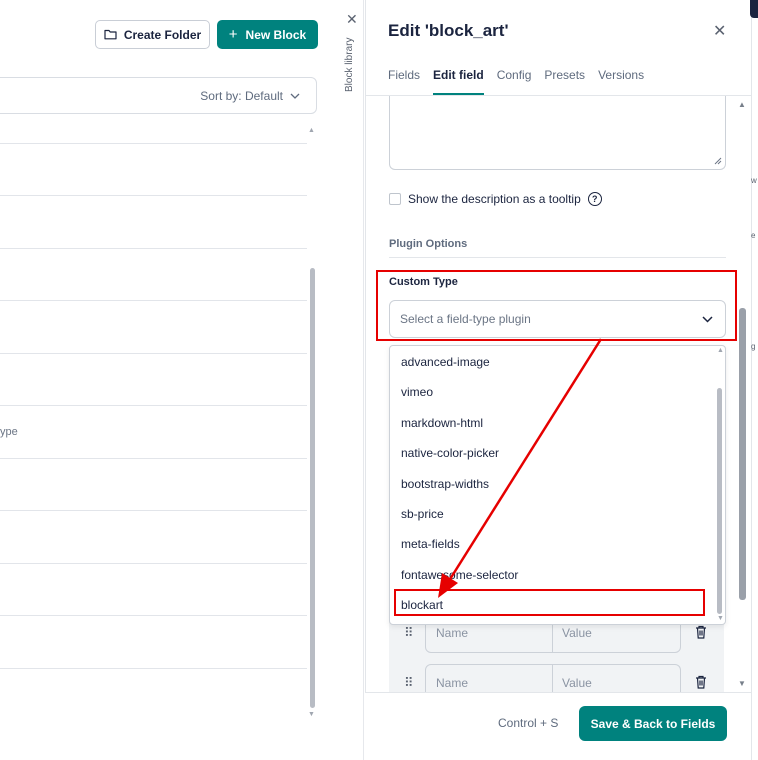 The width and height of the screenshot is (758, 760). What do you see at coordinates (295, 96) in the screenshot?
I see `chevron-down-icon` at bounding box center [295, 96].